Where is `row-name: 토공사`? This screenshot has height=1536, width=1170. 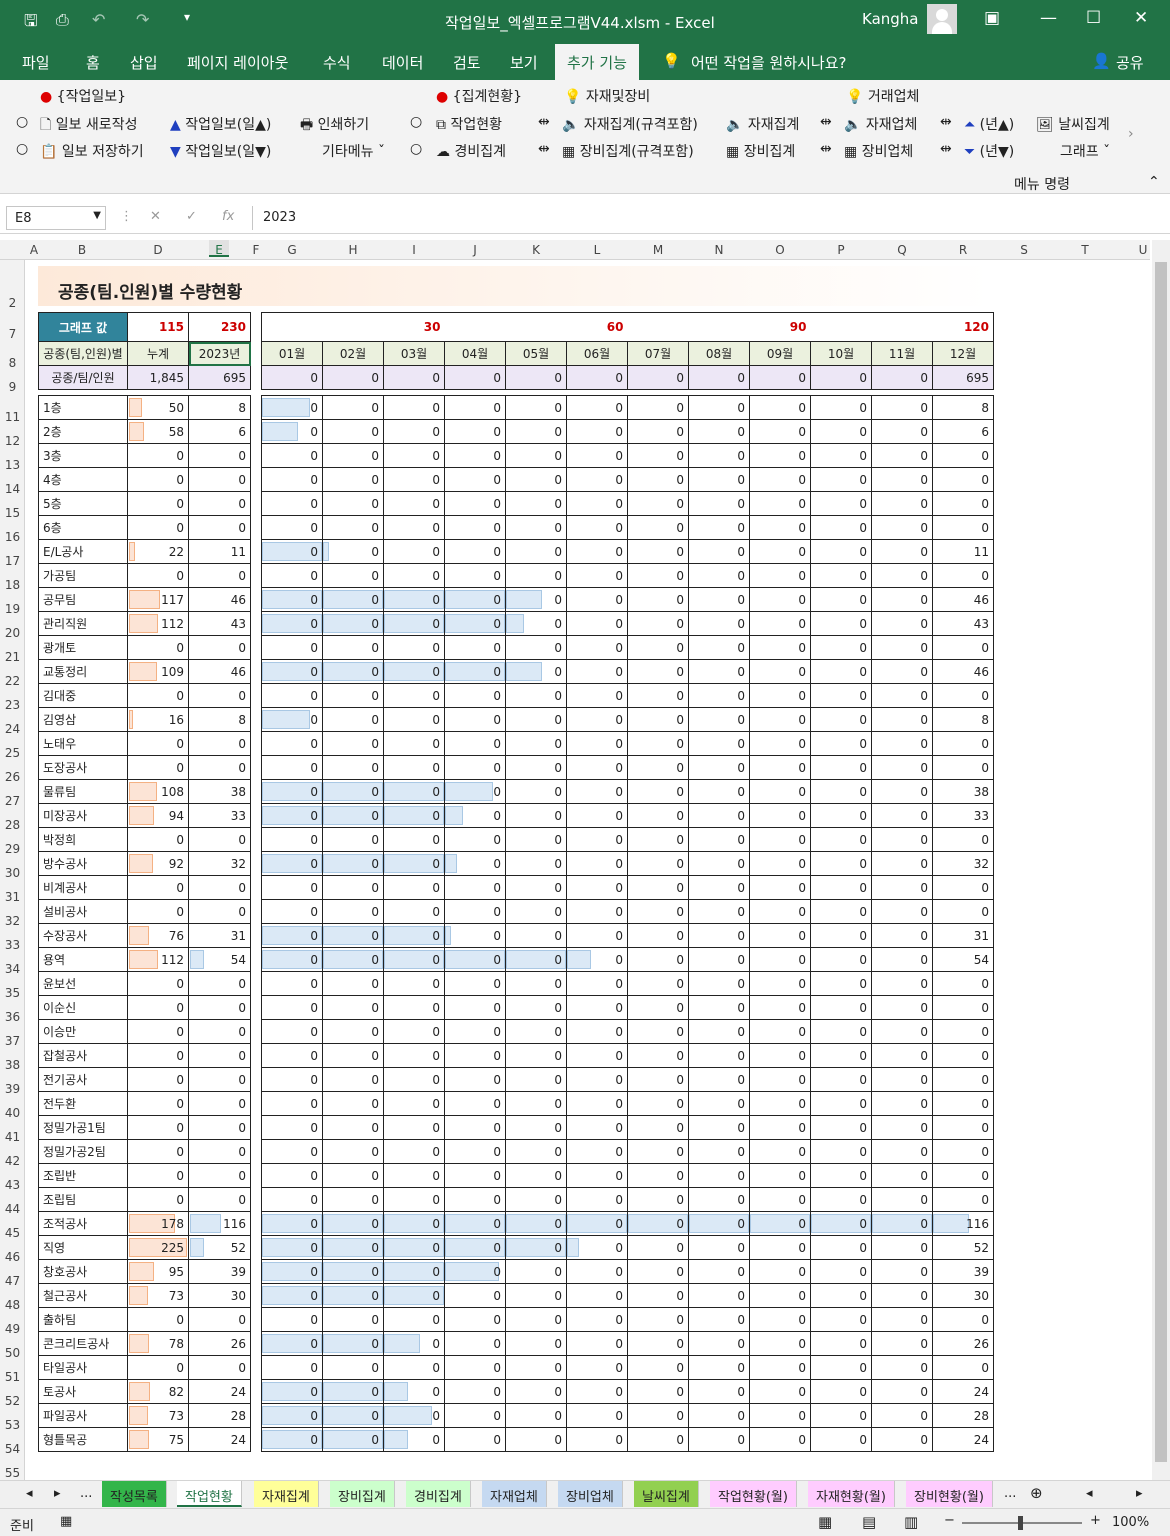
row-name: 토공사 is located at coordinates (83, 1391).